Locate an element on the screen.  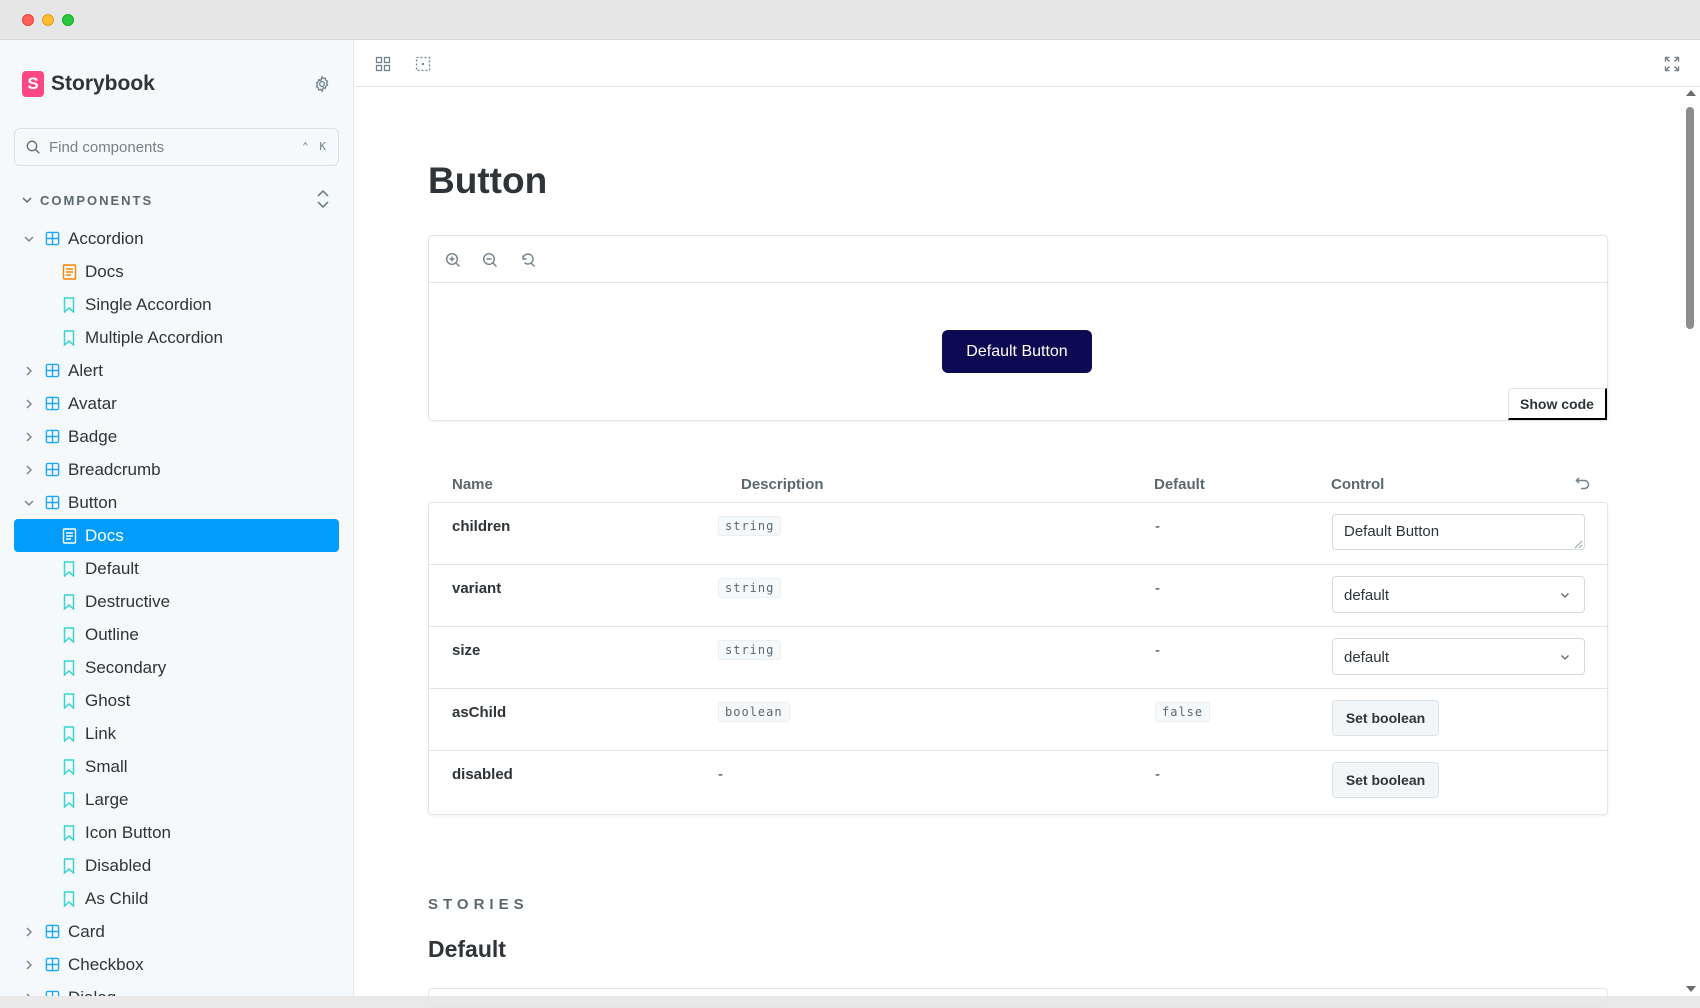
sidebar-item-ghost: Ghost is located at coordinates (176, 700).